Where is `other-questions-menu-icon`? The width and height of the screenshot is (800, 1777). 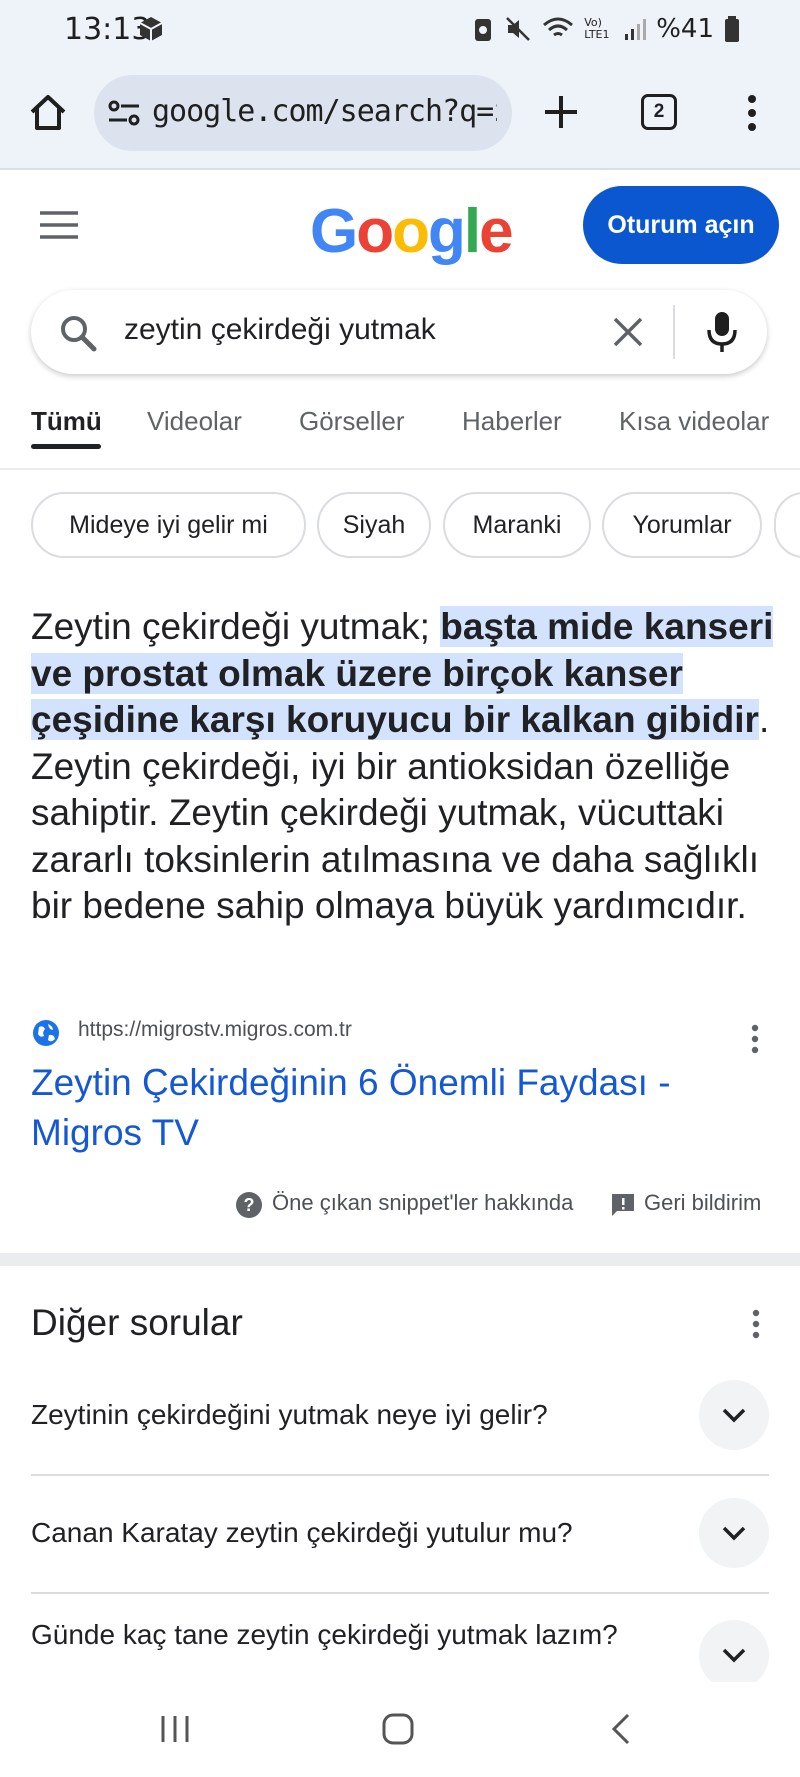
other-questions-menu-icon is located at coordinates (756, 1326).